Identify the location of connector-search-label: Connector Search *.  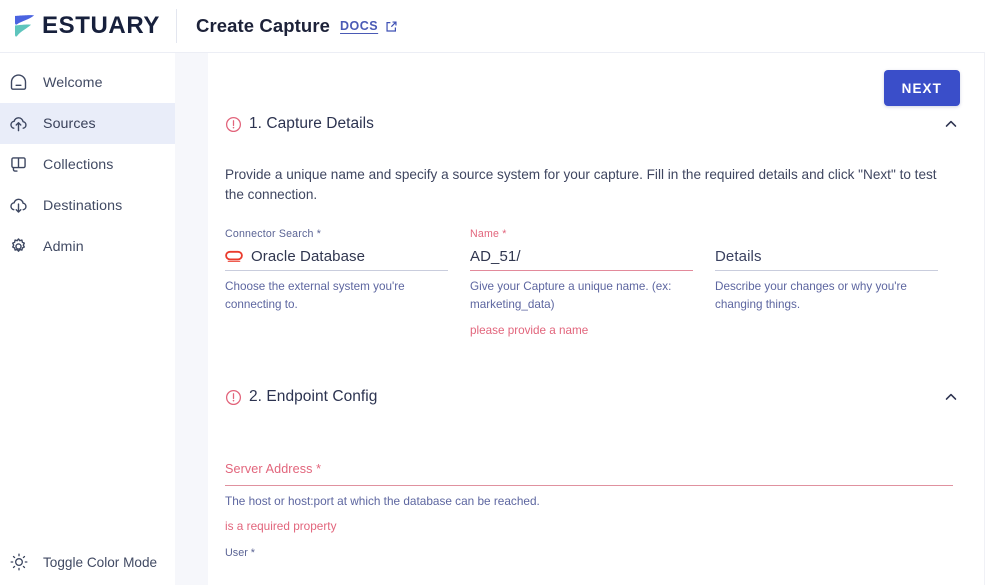
(273, 233).